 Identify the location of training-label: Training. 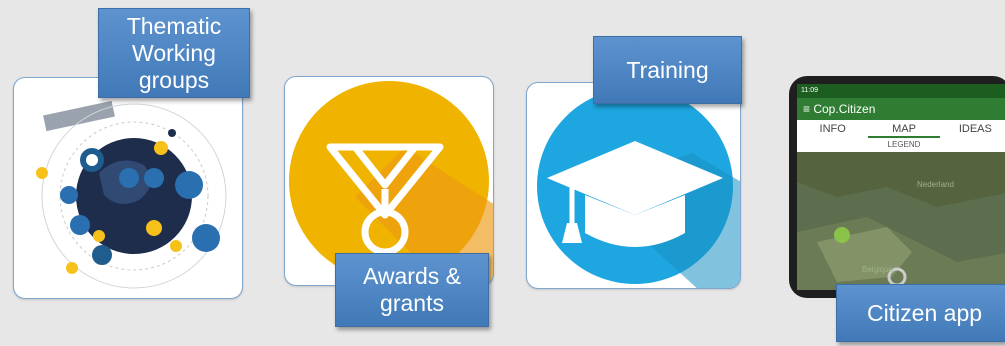
(667, 70).